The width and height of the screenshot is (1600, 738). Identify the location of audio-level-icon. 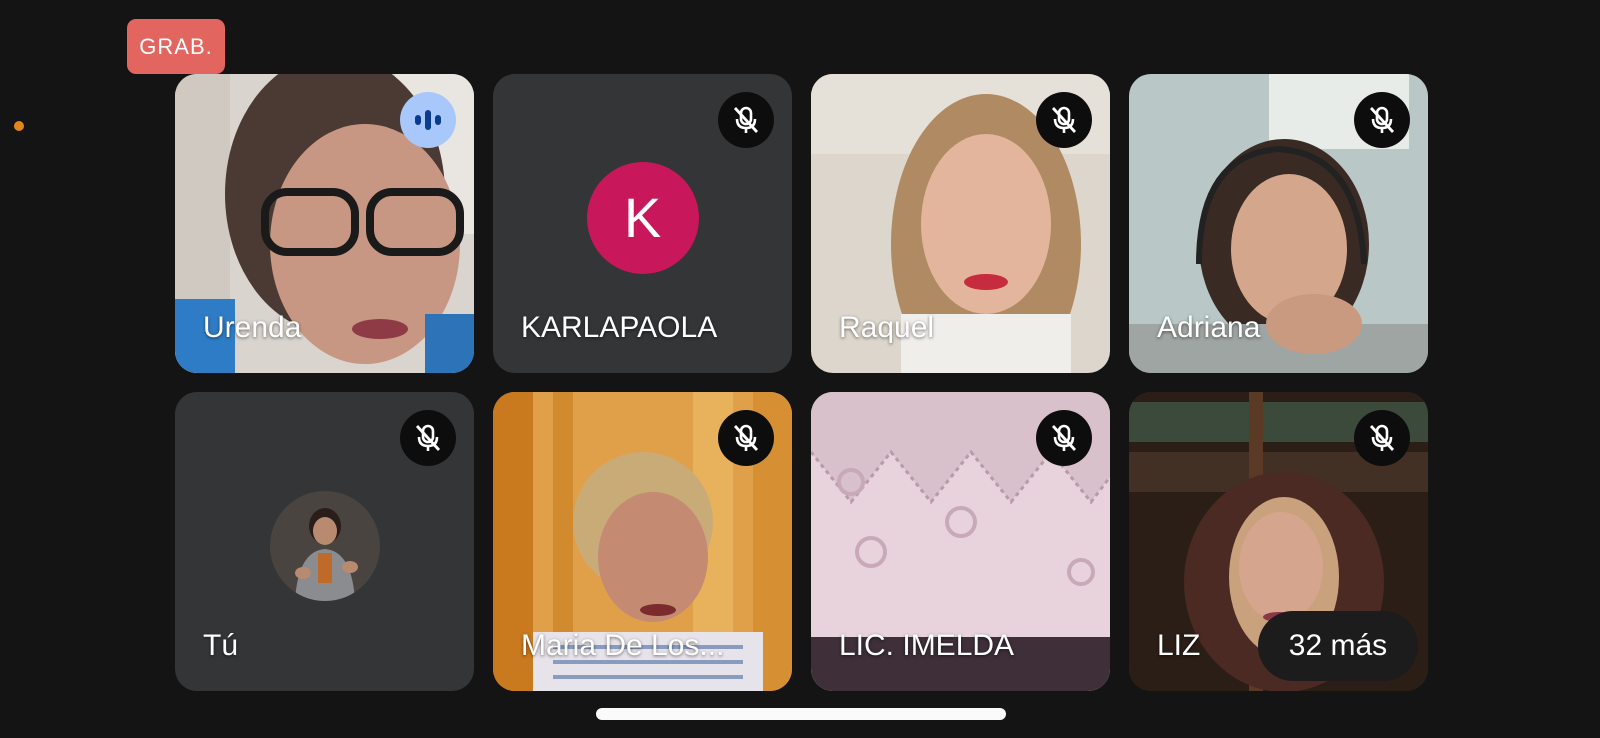
(428, 120).